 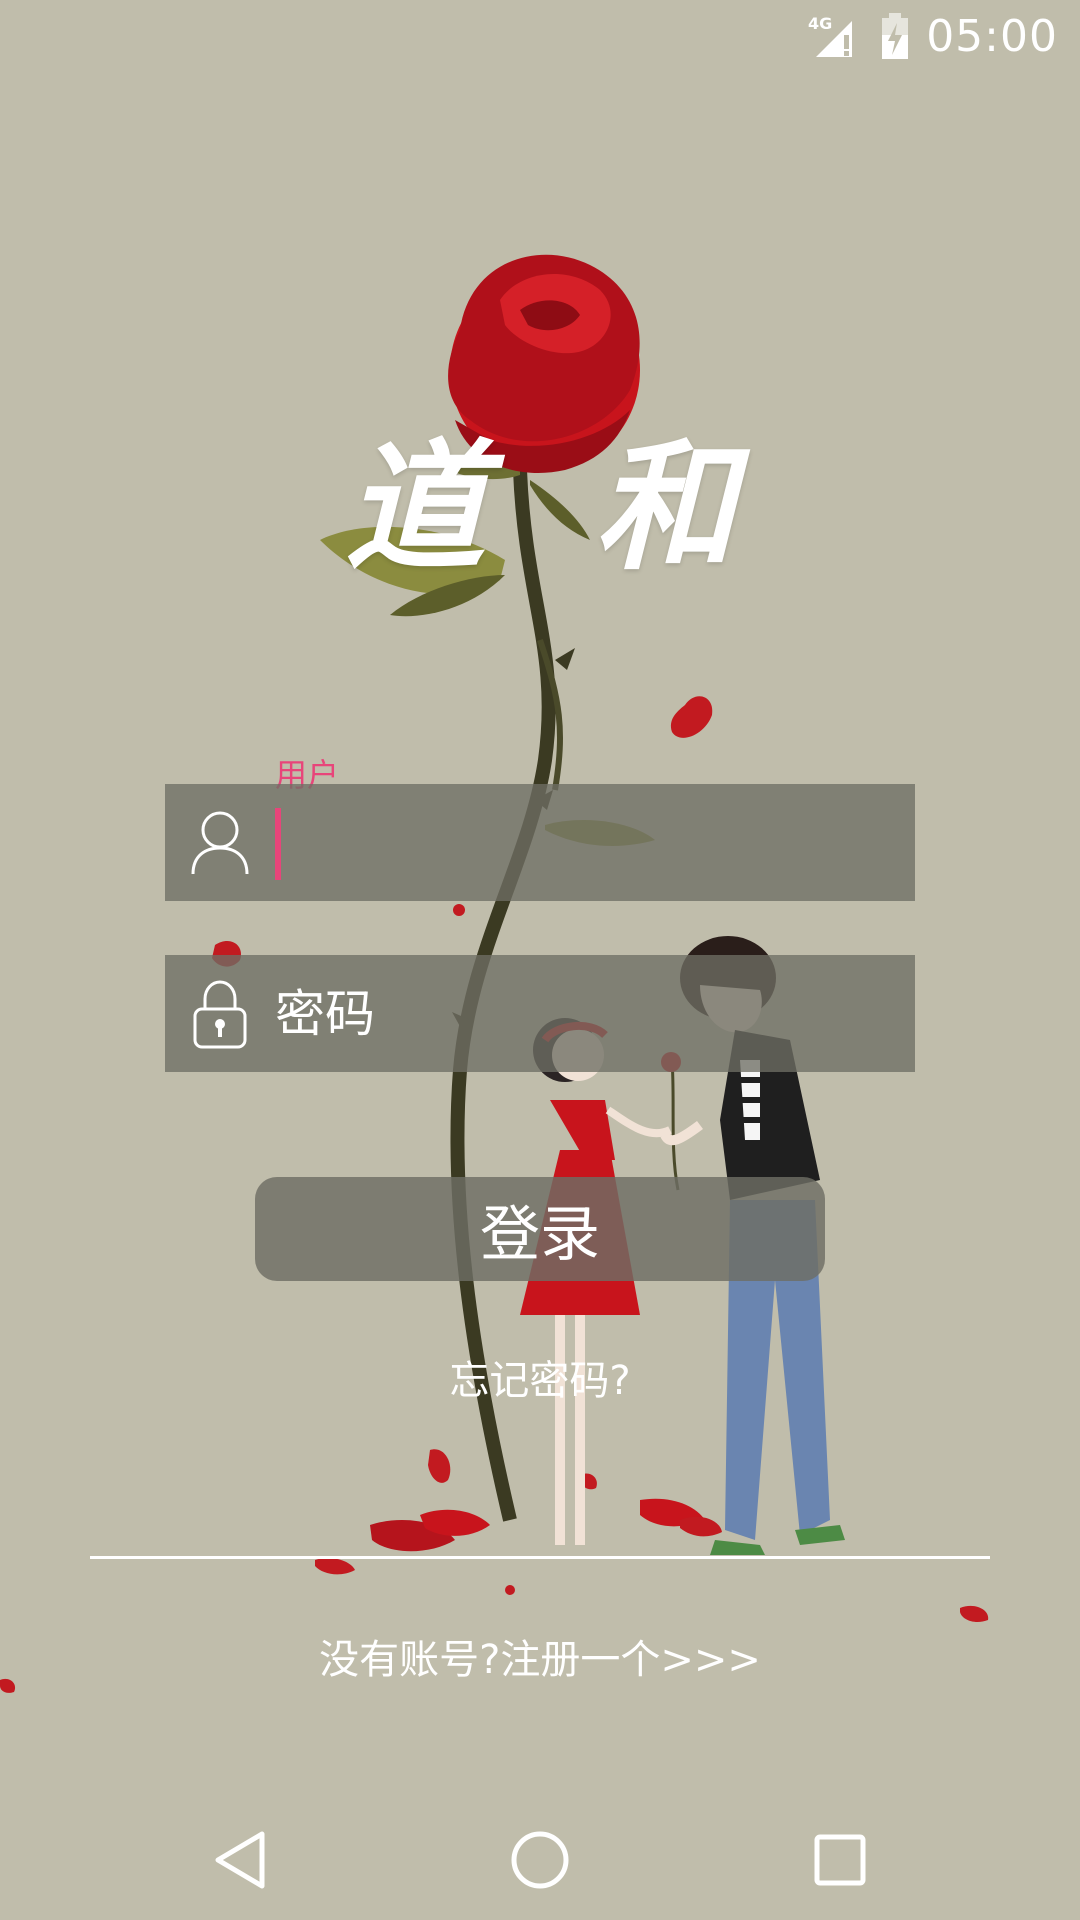 I want to click on circle-home-icon, so click(x=540, y=1860).